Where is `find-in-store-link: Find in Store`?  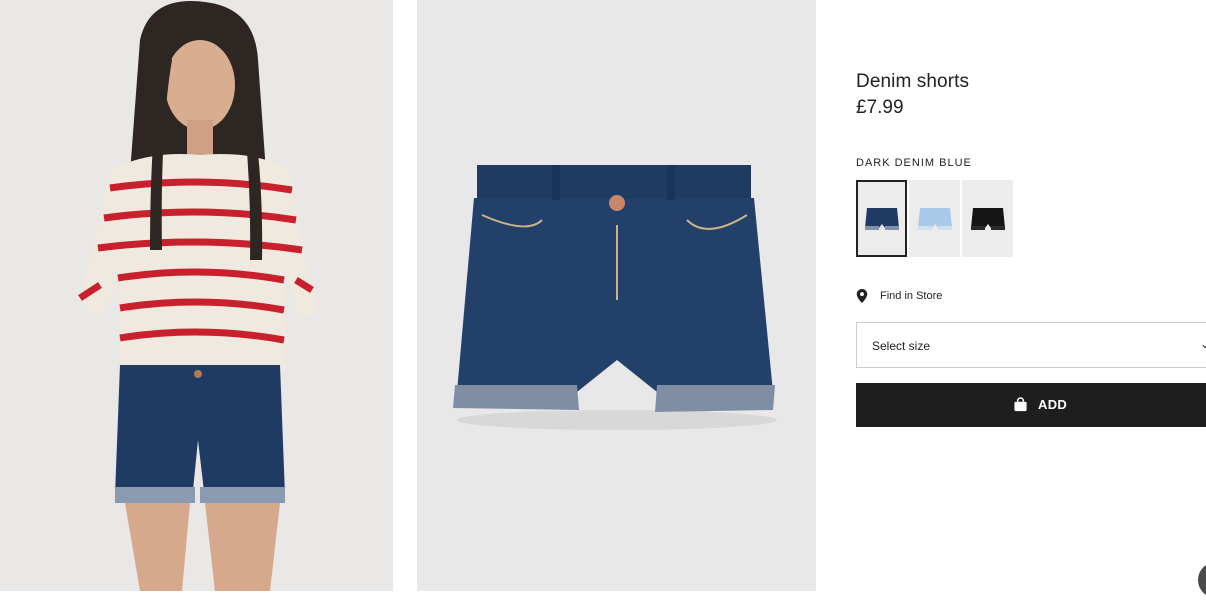 find-in-store-link: Find in Store is located at coordinates (899, 296).